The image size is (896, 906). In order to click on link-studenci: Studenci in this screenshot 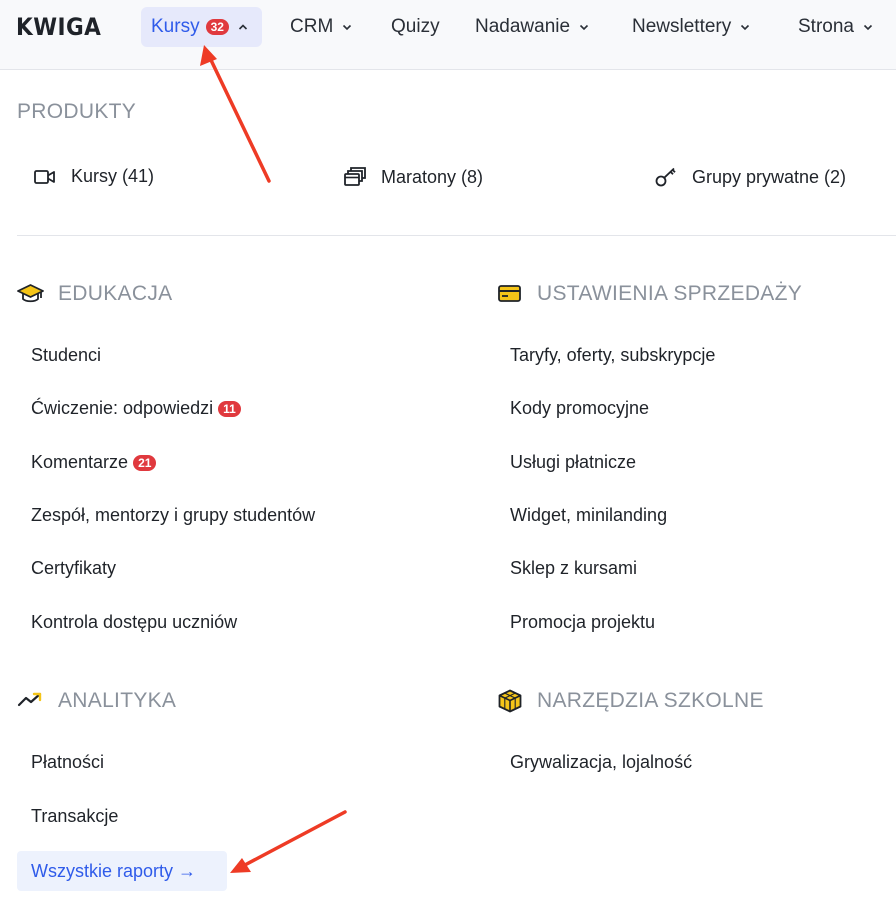, I will do `click(66, 355)`.